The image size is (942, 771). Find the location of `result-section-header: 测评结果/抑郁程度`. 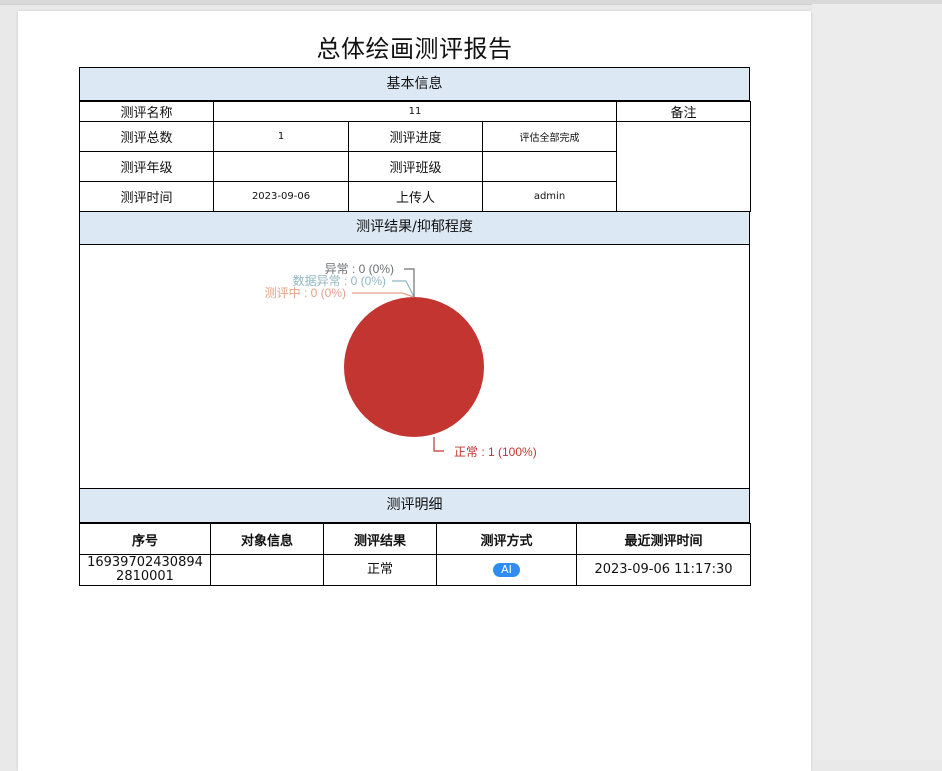

result-section-header: 测评结果/抑郁程度 is located at coordinates (414, 228).